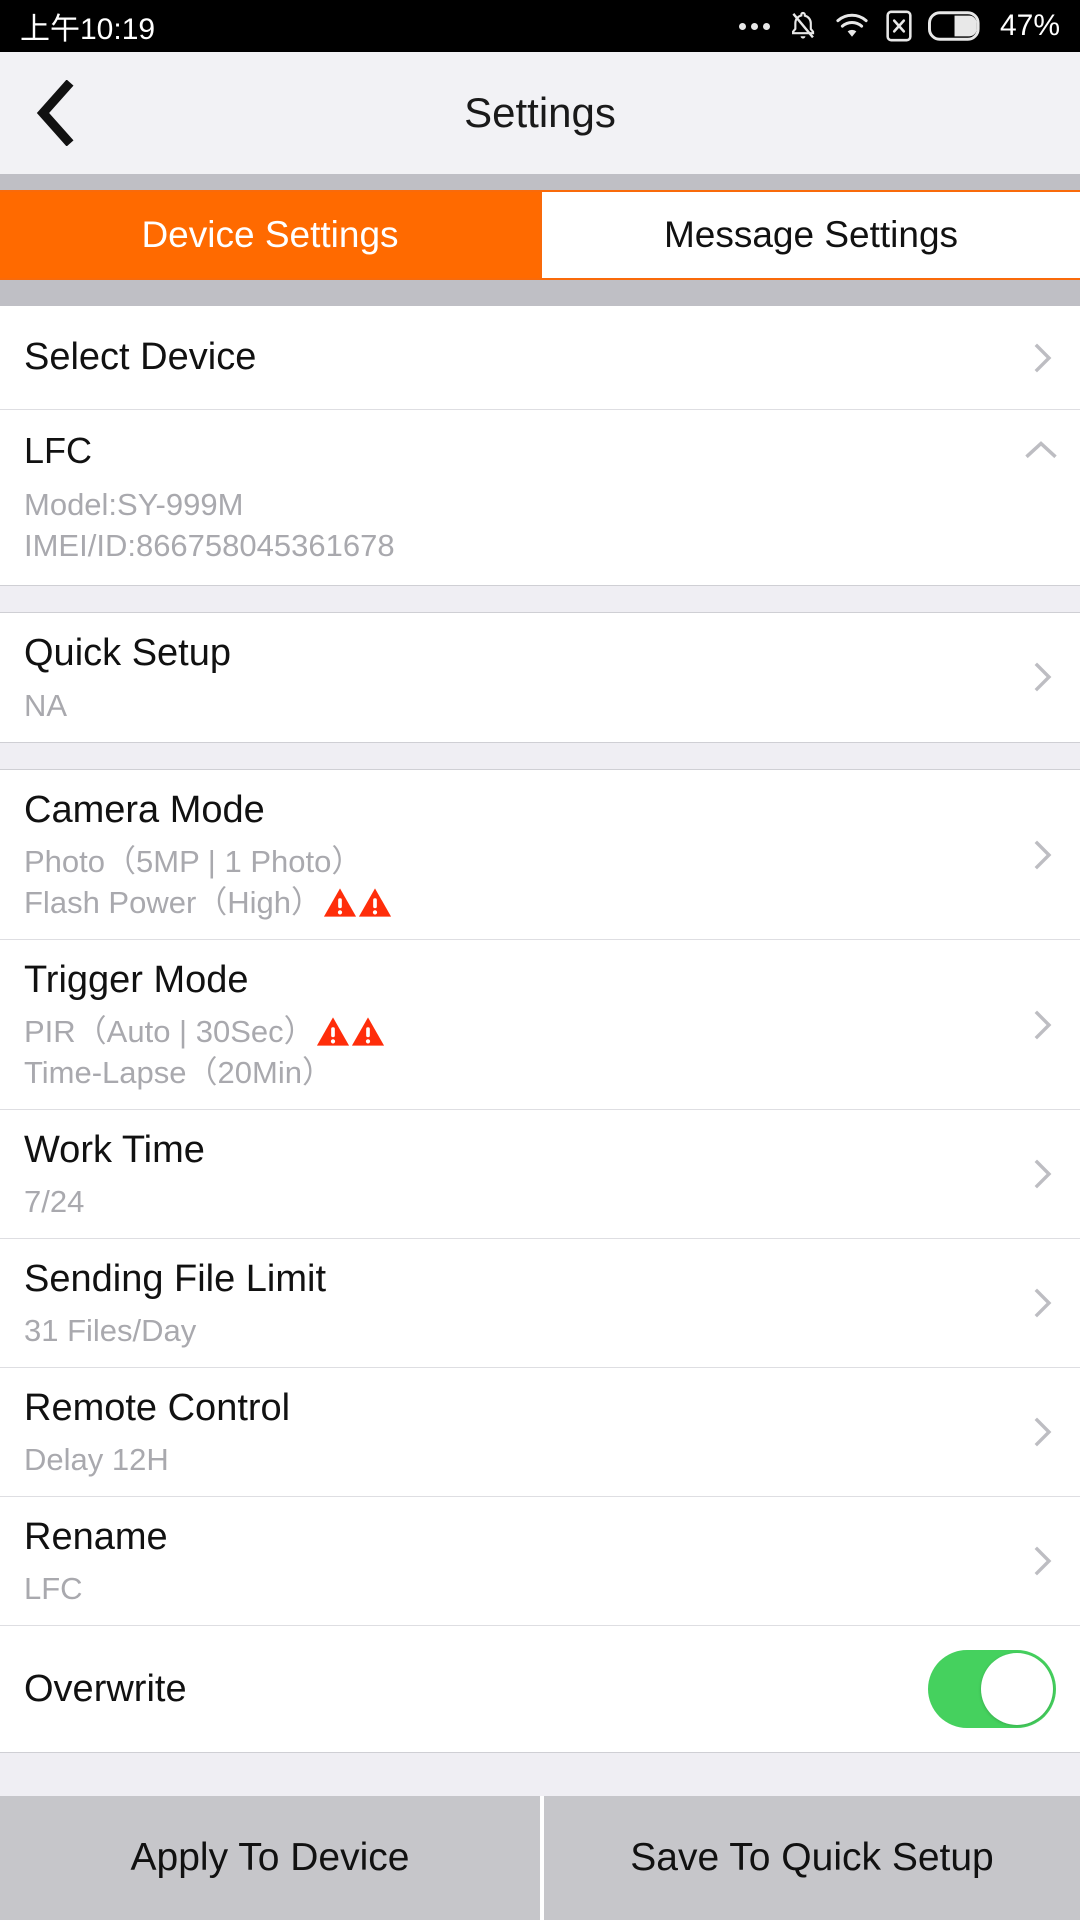 The width and height of the screenshot is (1080, 1920). What do you see at coordinates (540, 1304) in the screenshot?
I see `row-sending-file-limit: Sending File Limit 31 Files/Day` at bounding box center [540, 1304].